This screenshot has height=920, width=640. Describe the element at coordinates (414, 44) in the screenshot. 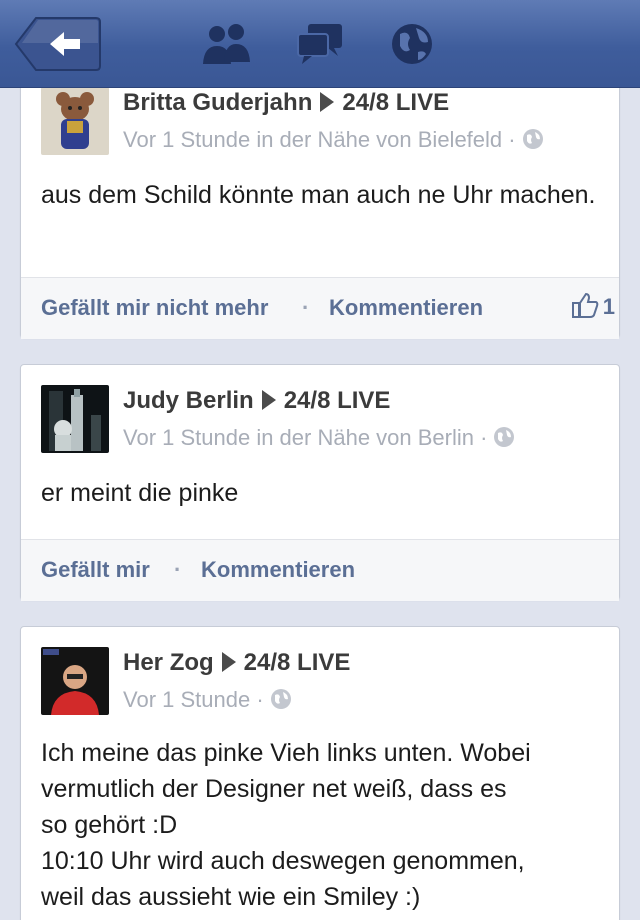

I see `globe-notifications-icon` at that location.